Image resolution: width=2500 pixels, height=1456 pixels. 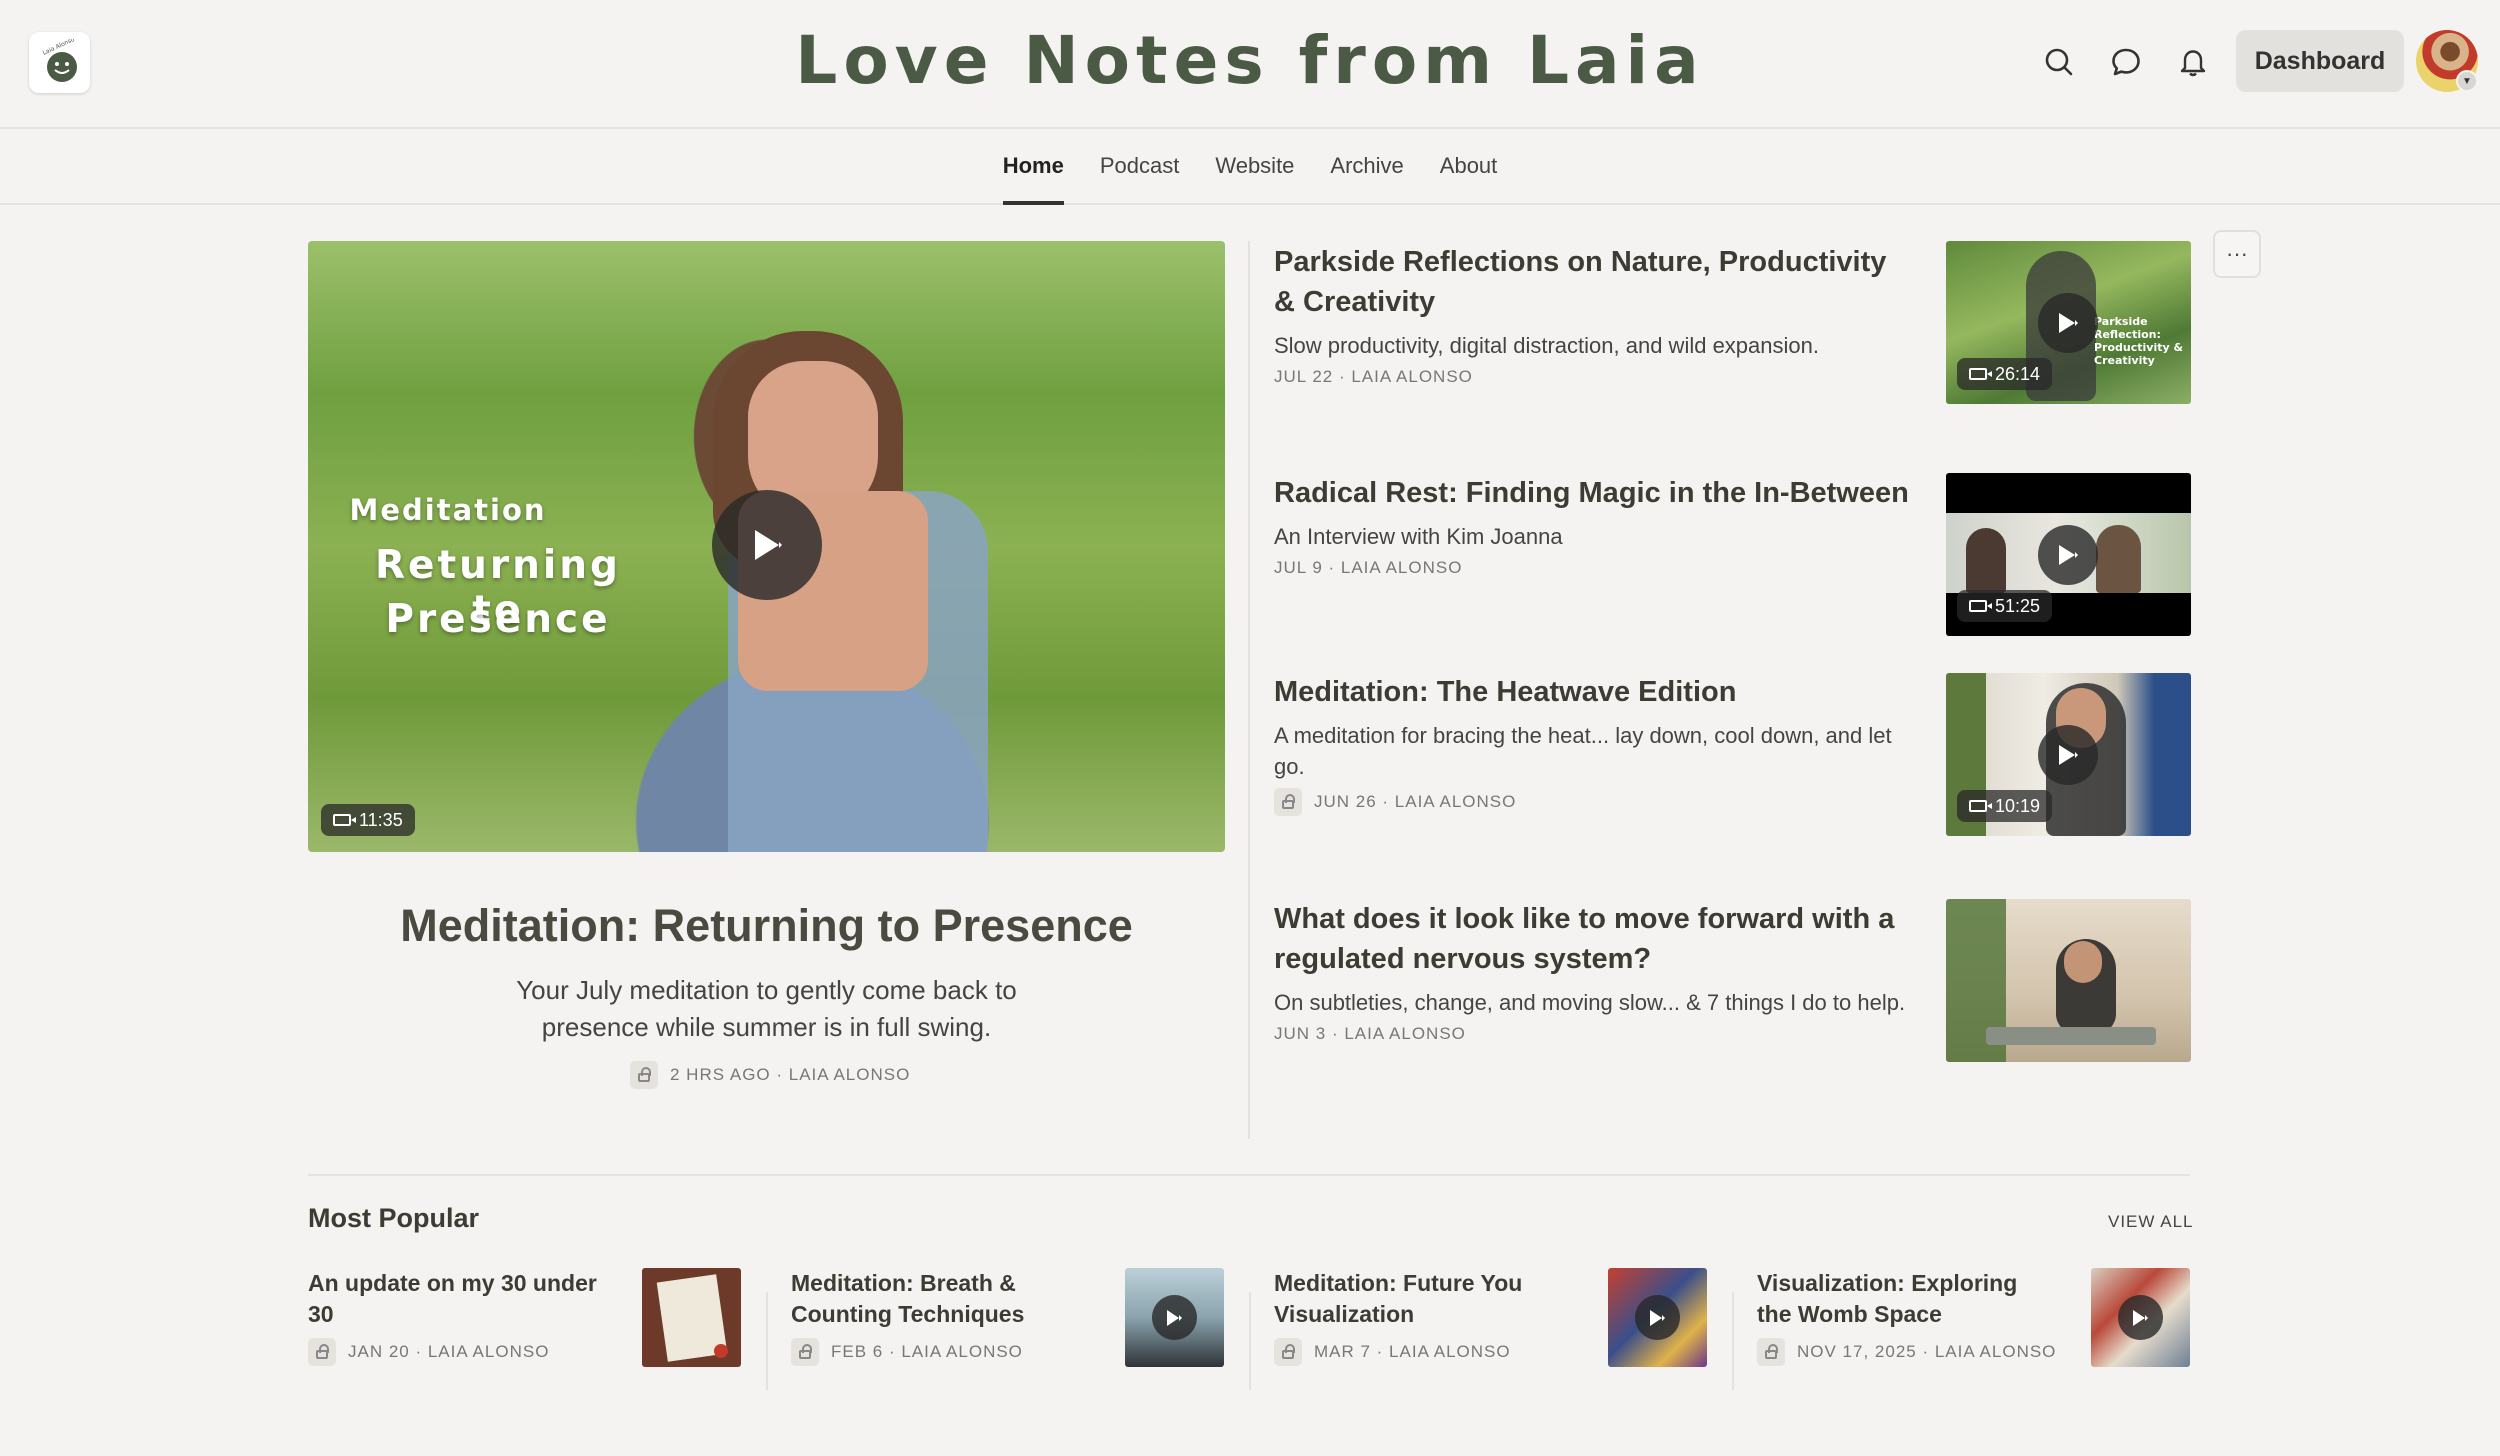 I want to click on search-icon, so click(x=2059, y=62).